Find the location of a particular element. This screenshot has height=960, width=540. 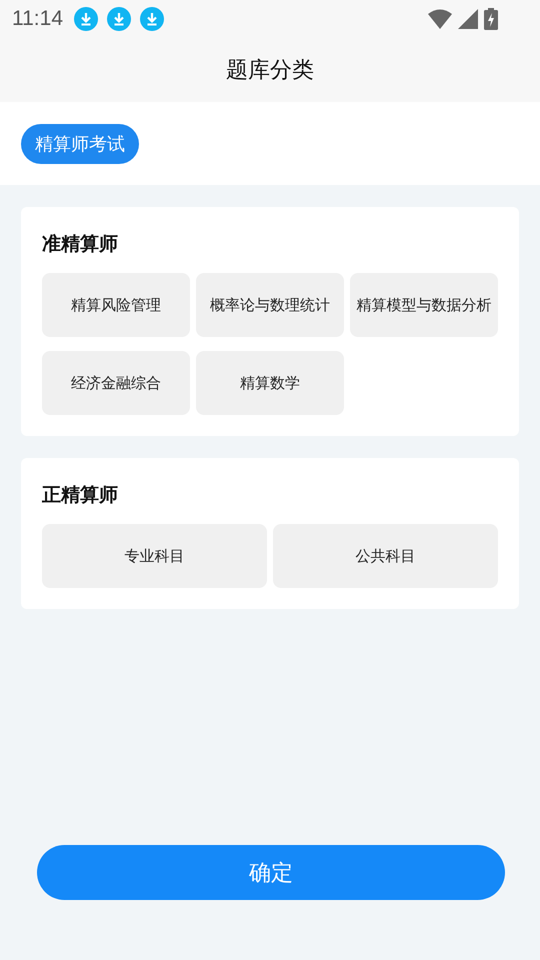

subject-option: 专业科目 is located at coordinates (154, 556).